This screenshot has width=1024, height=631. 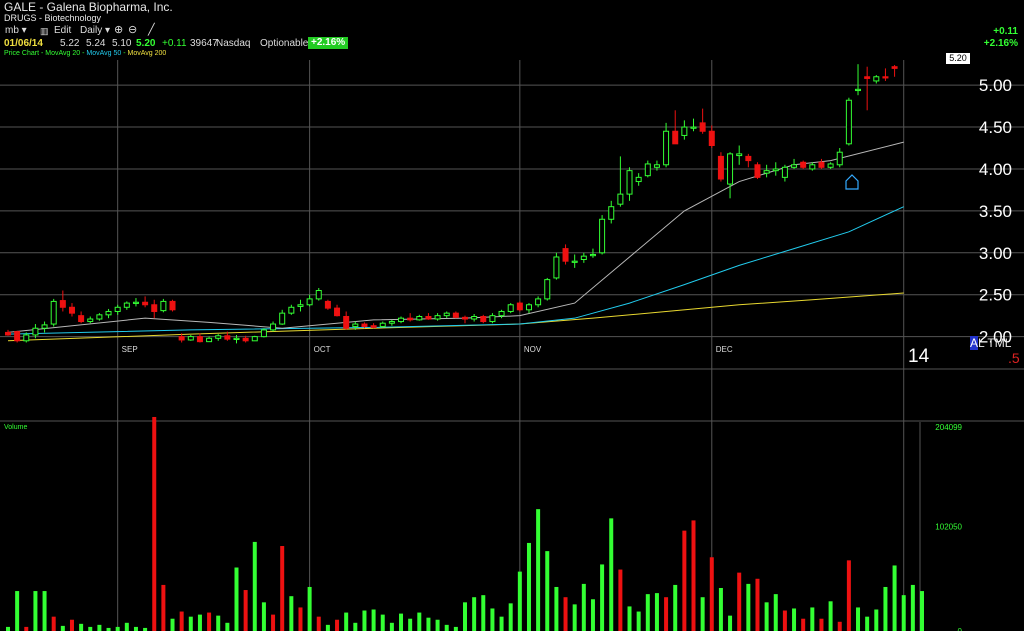 I want to click on brand-year: 14, so click(x=919, y=356).